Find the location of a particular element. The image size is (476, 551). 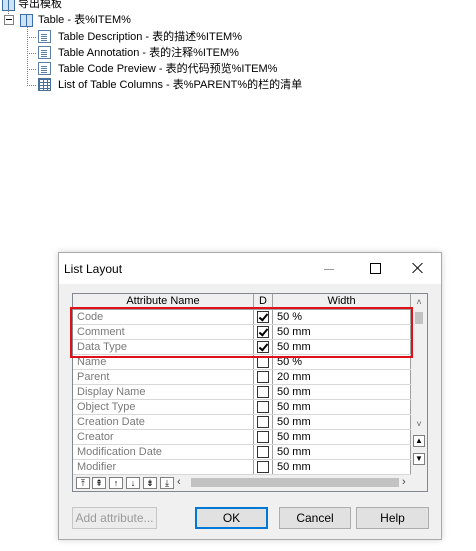

list-grid-icon is located at coordinates (44, 84).